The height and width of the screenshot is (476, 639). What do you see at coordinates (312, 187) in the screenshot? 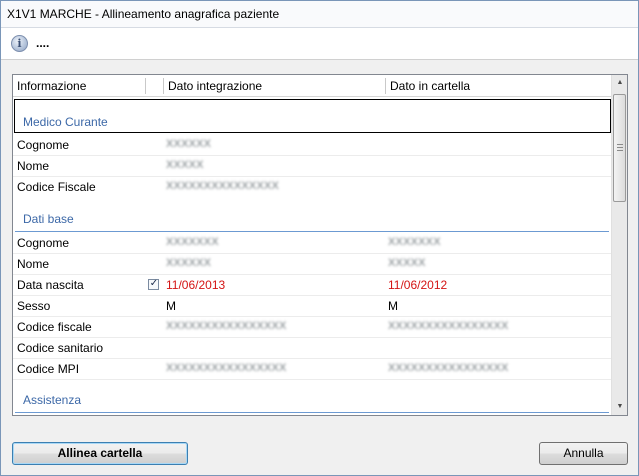
I see `table-row: Codice Fiscale XXXXXXXXXXXXXXX` at bounding box center [312, 187].